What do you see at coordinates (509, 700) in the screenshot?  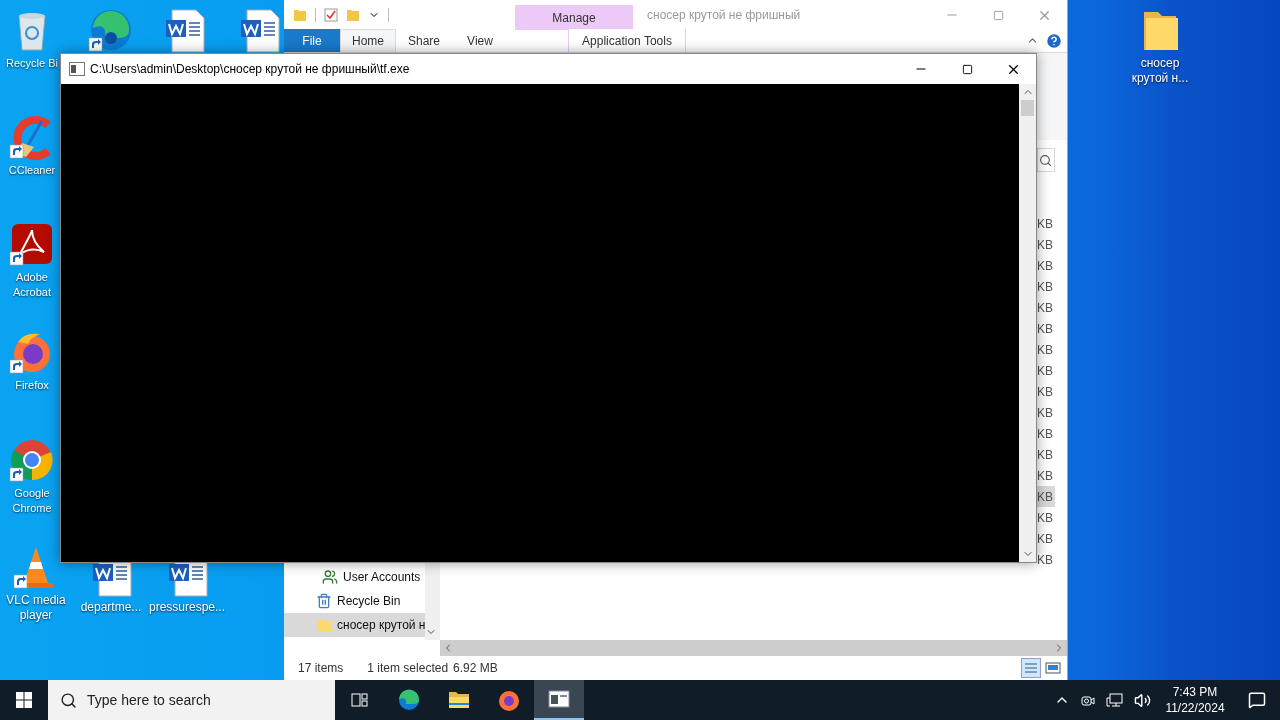 I see `firefox-icon` at bounding box center [509, 700].